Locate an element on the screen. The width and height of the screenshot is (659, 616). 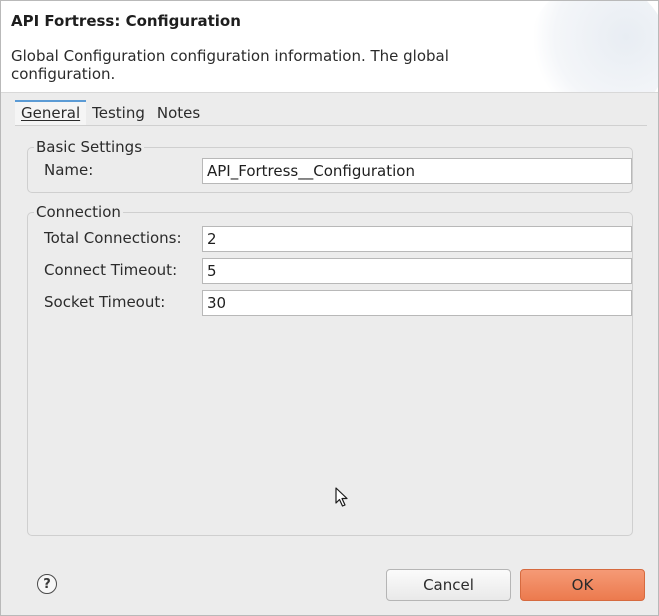
name-row: Name: is located at coordinates (339, 171).